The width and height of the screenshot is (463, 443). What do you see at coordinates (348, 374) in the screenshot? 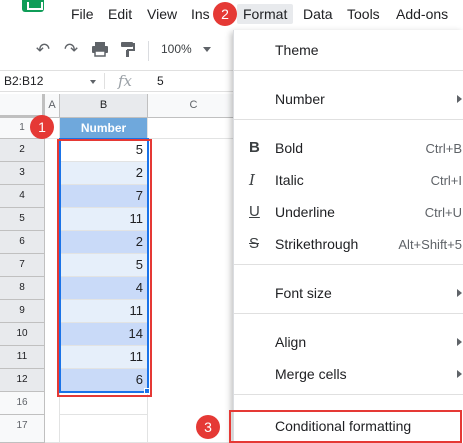
I see `menu-item-merge-cells: Merge cells` at bounding box center [348, 374].